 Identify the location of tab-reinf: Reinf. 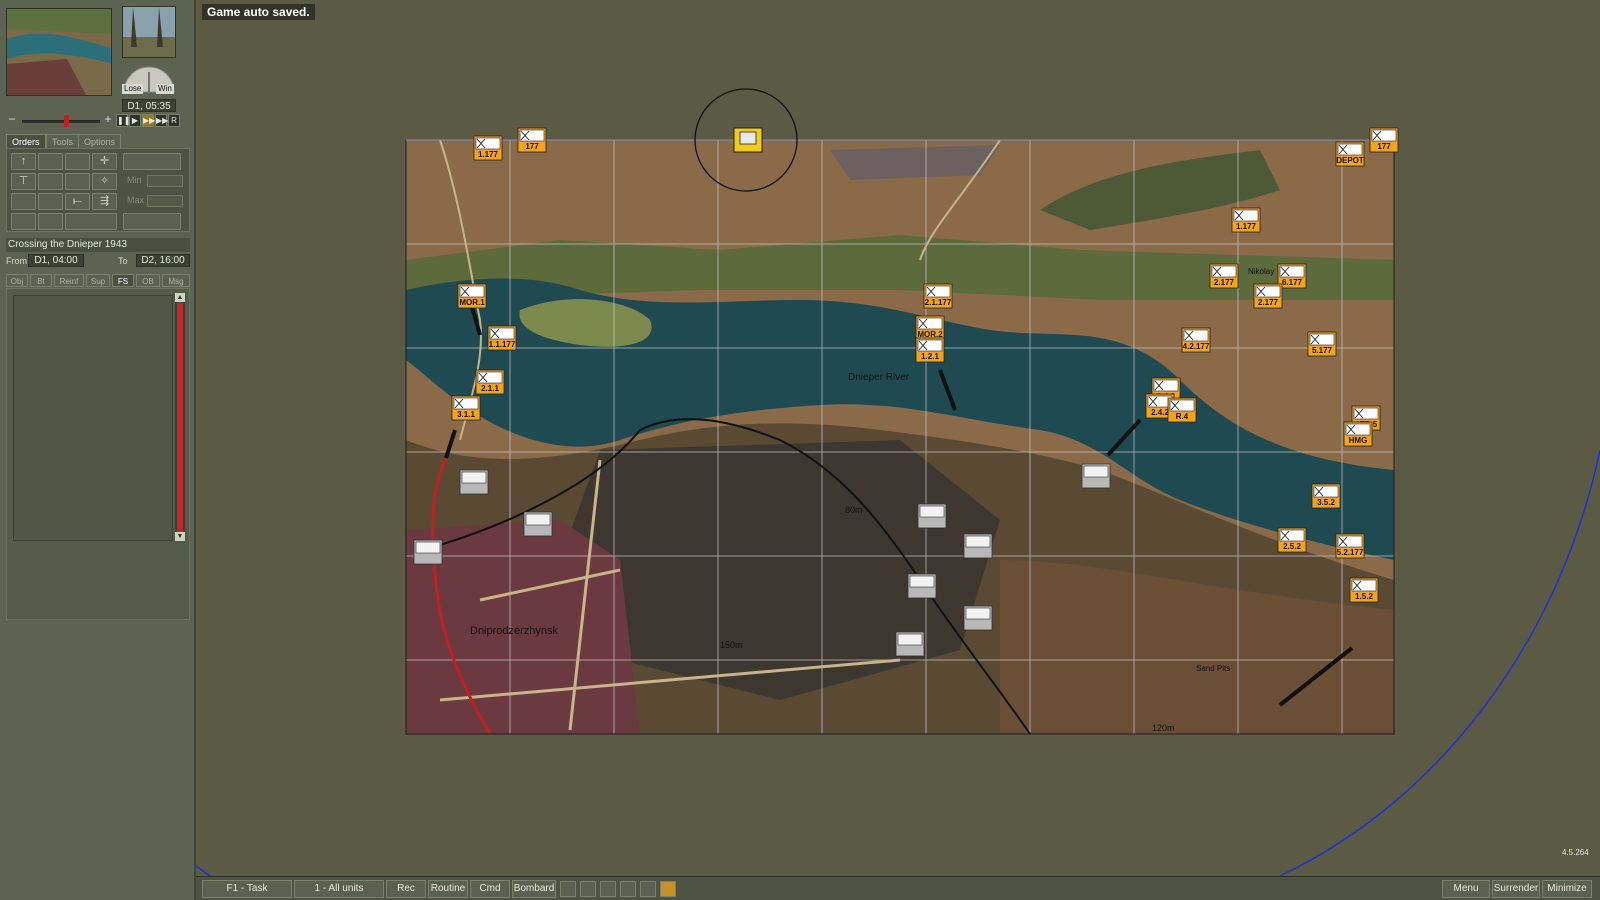
(69, 280).